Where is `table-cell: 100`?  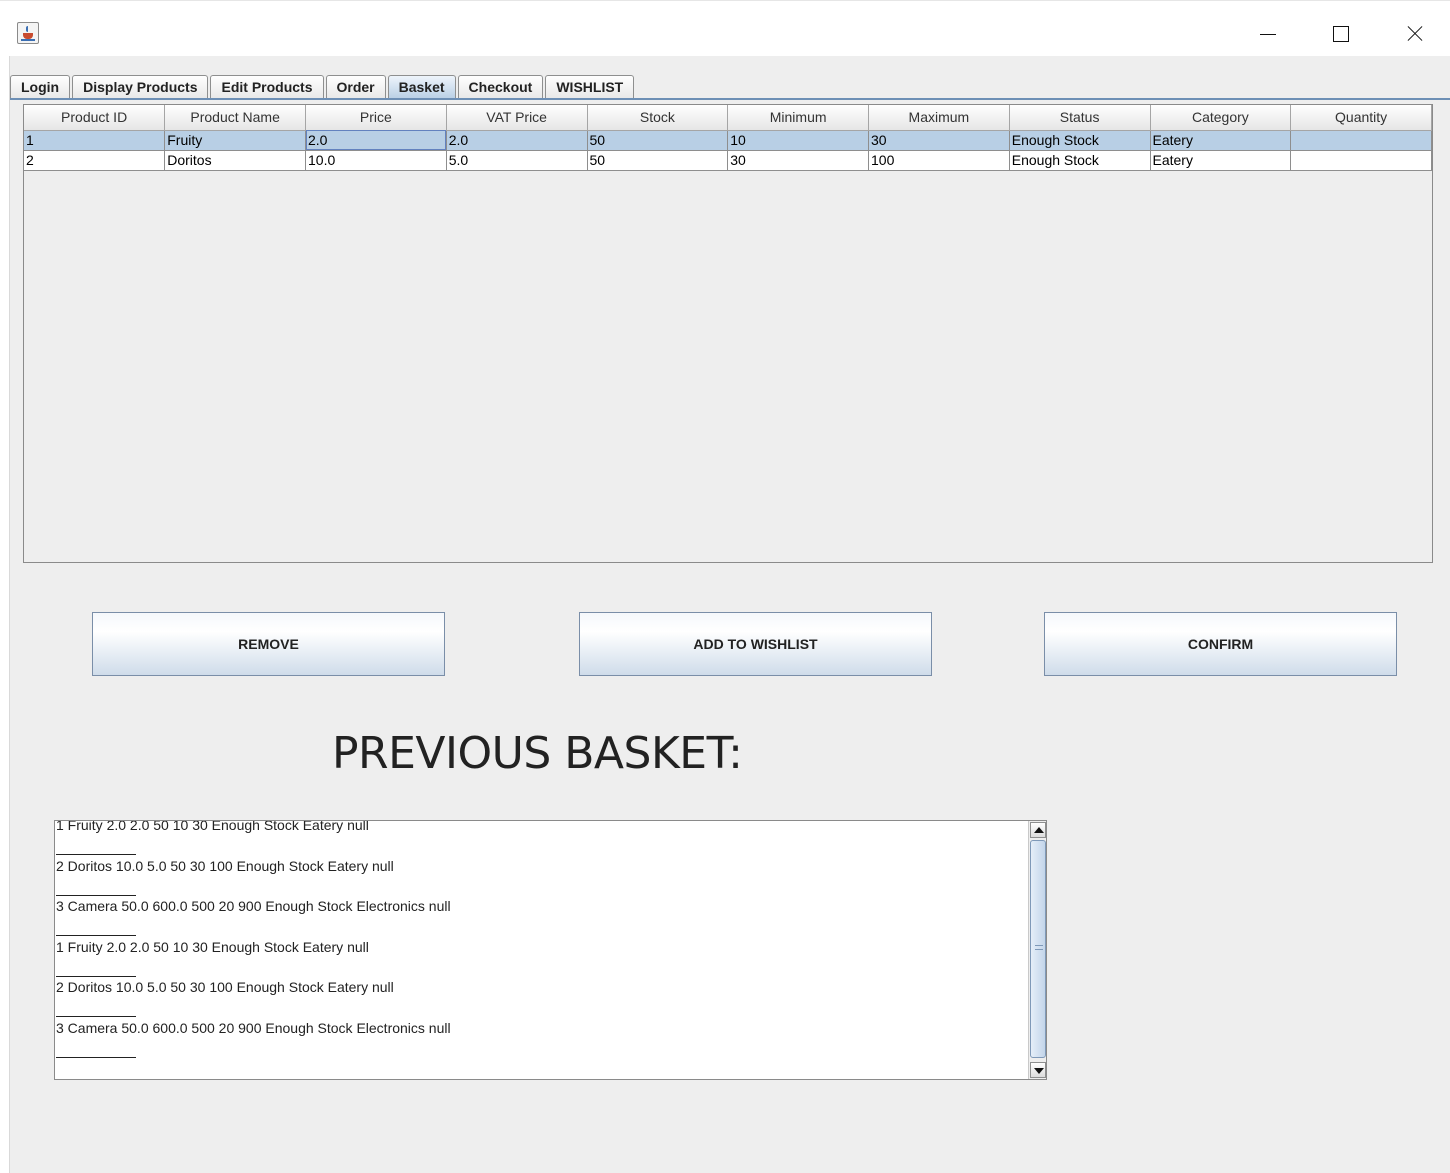
table-cell: 100 is located at coordinates (939, 160).